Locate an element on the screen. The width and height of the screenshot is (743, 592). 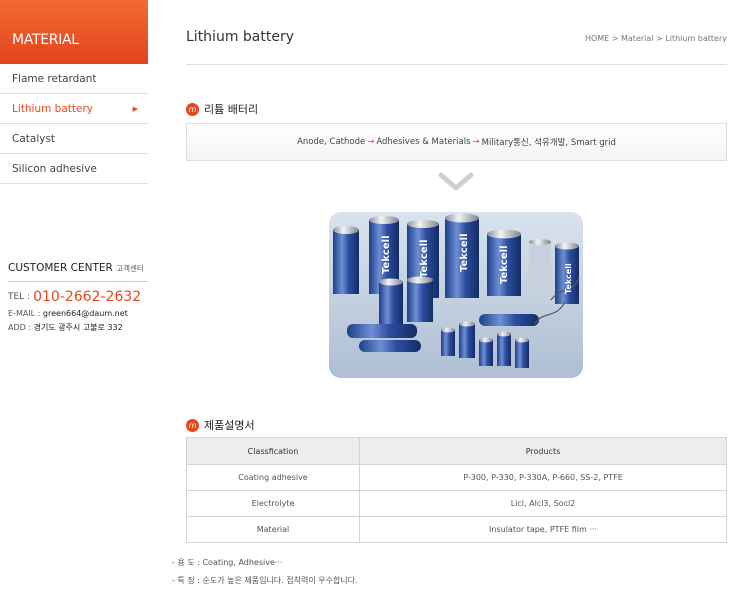
customer-address: ADD : 경기도 광주시 고불로 332 is located at coordinates (78, 327).